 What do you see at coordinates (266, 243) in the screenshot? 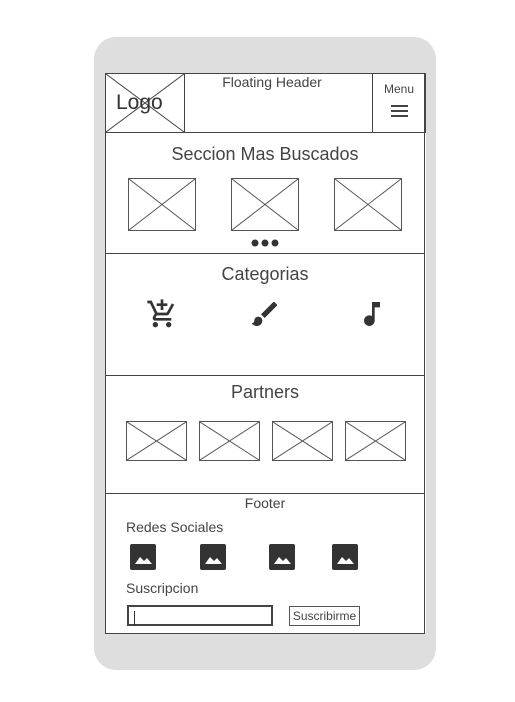
I see `more-dots-icon` at bounding box center [266, 243].